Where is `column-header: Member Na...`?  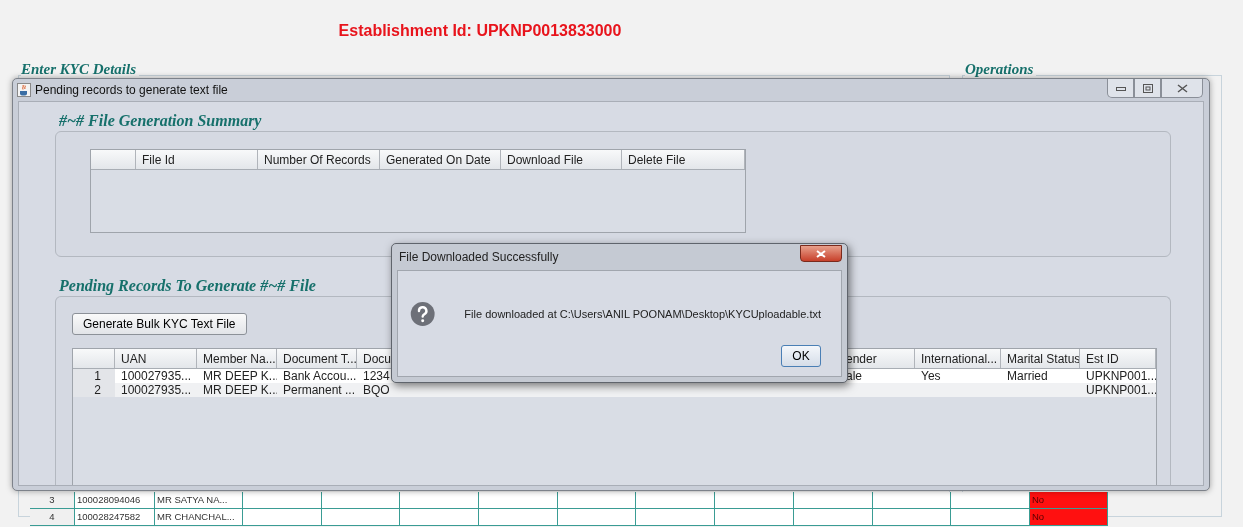 column-header: Member Na... is located at coordinates (237, 358).